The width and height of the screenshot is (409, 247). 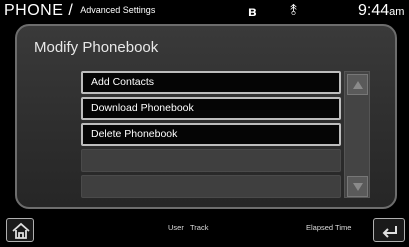 I want to click on screen-name: PHONE, so click(x=34, y=10).